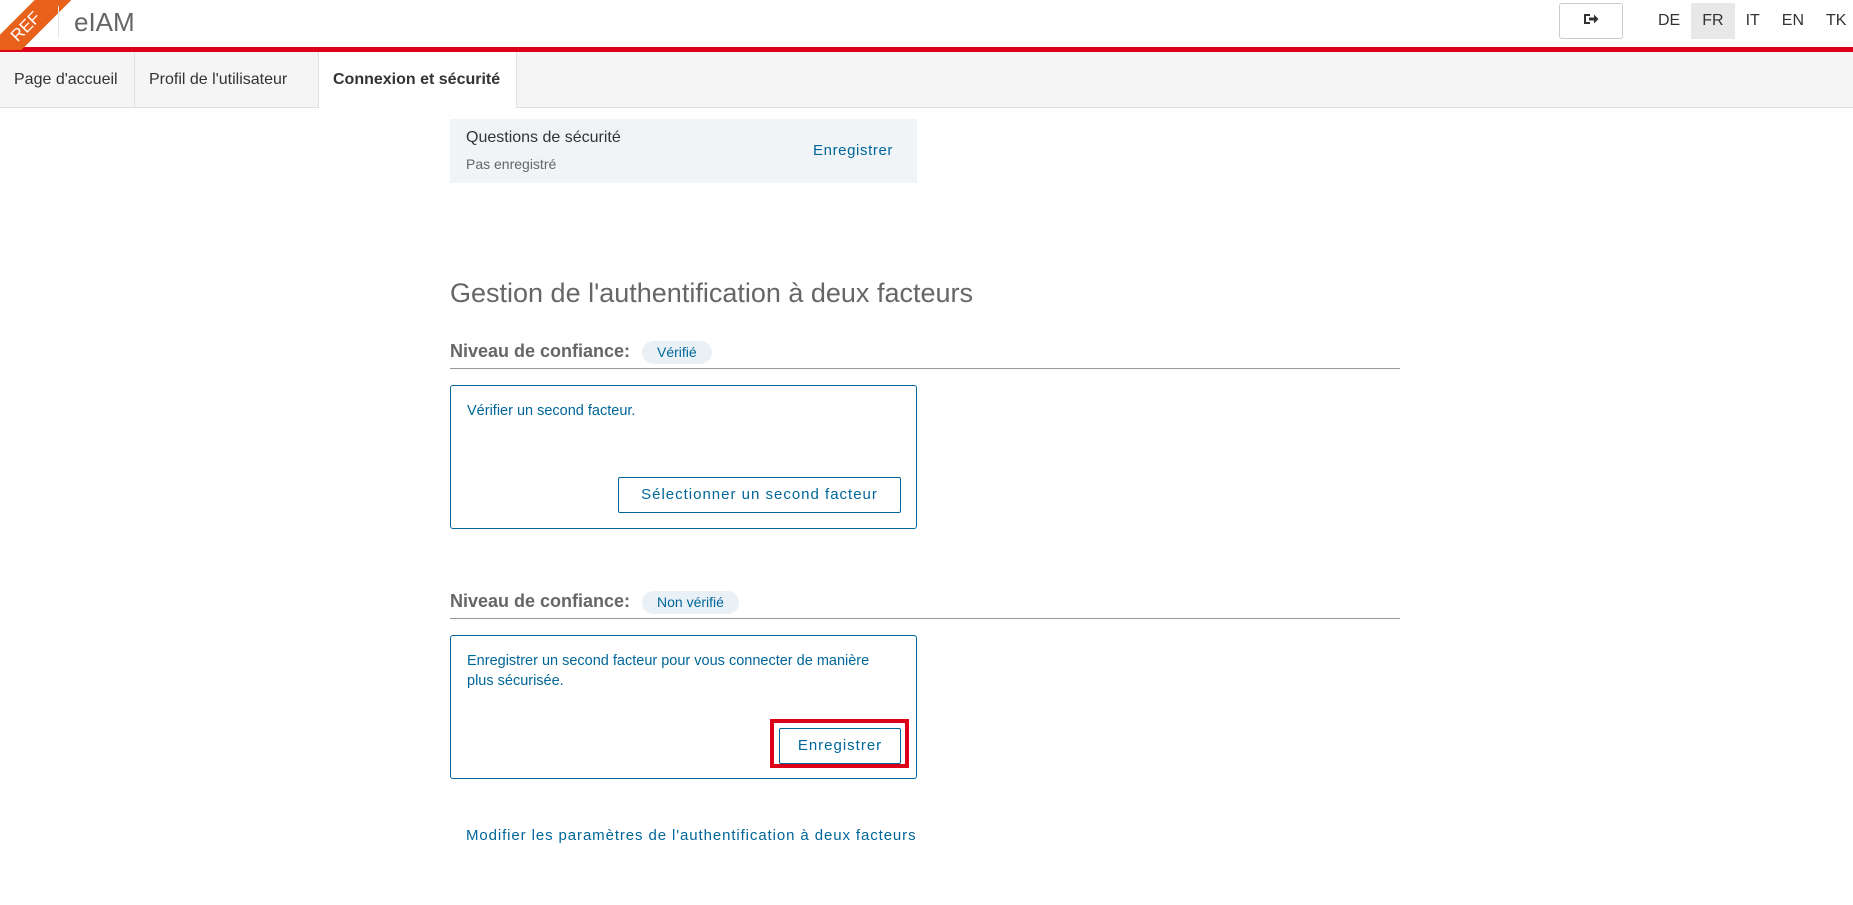 The width and height of the screenshot is (1853, 905). Describe the element at coordinates (925, 602) in the screenshot. I see `trust-level-unverified-row: Niveau de confiance: Non vérifié` at that location.